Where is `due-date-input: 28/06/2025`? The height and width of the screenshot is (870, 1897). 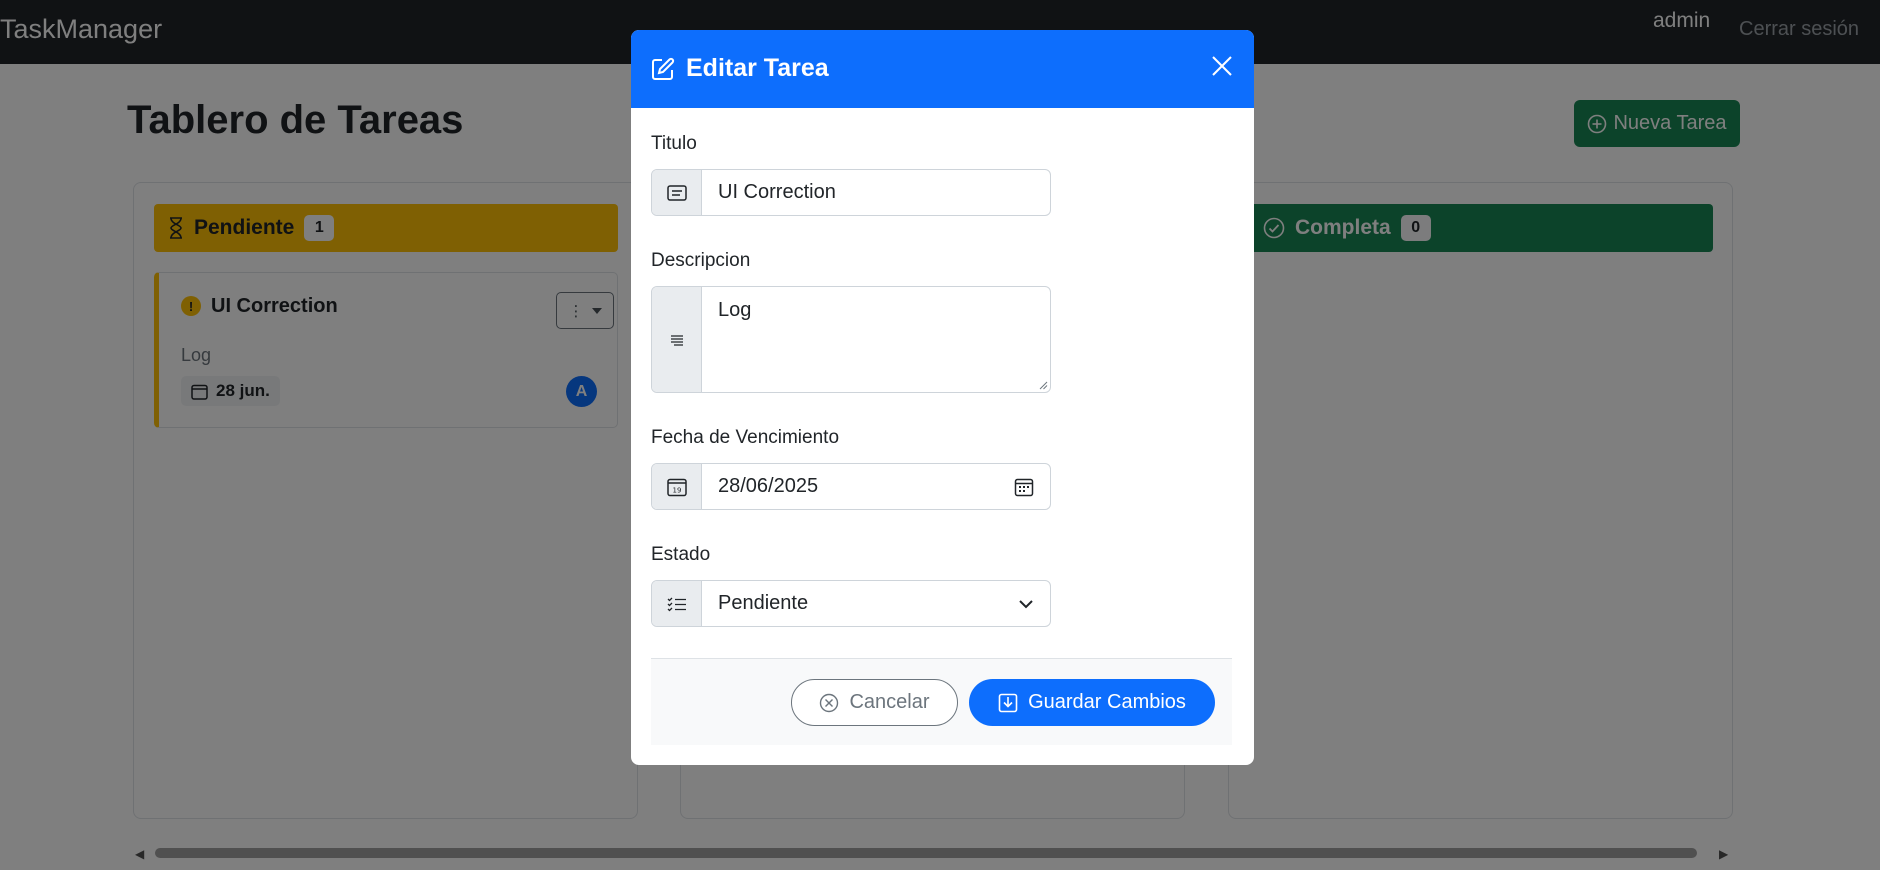
due-date-input: 28/06/2025 is located at coordinates (876, 486).